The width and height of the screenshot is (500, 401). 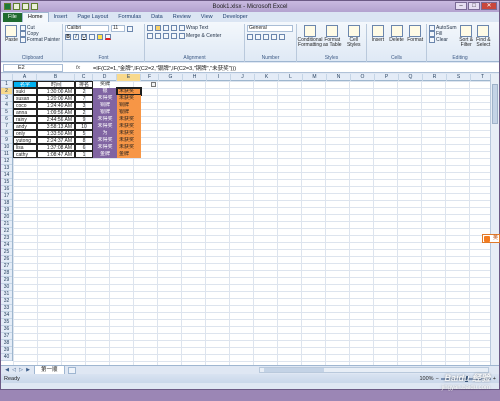 I want to click on cell-name: only, so click(x=25, y=133).